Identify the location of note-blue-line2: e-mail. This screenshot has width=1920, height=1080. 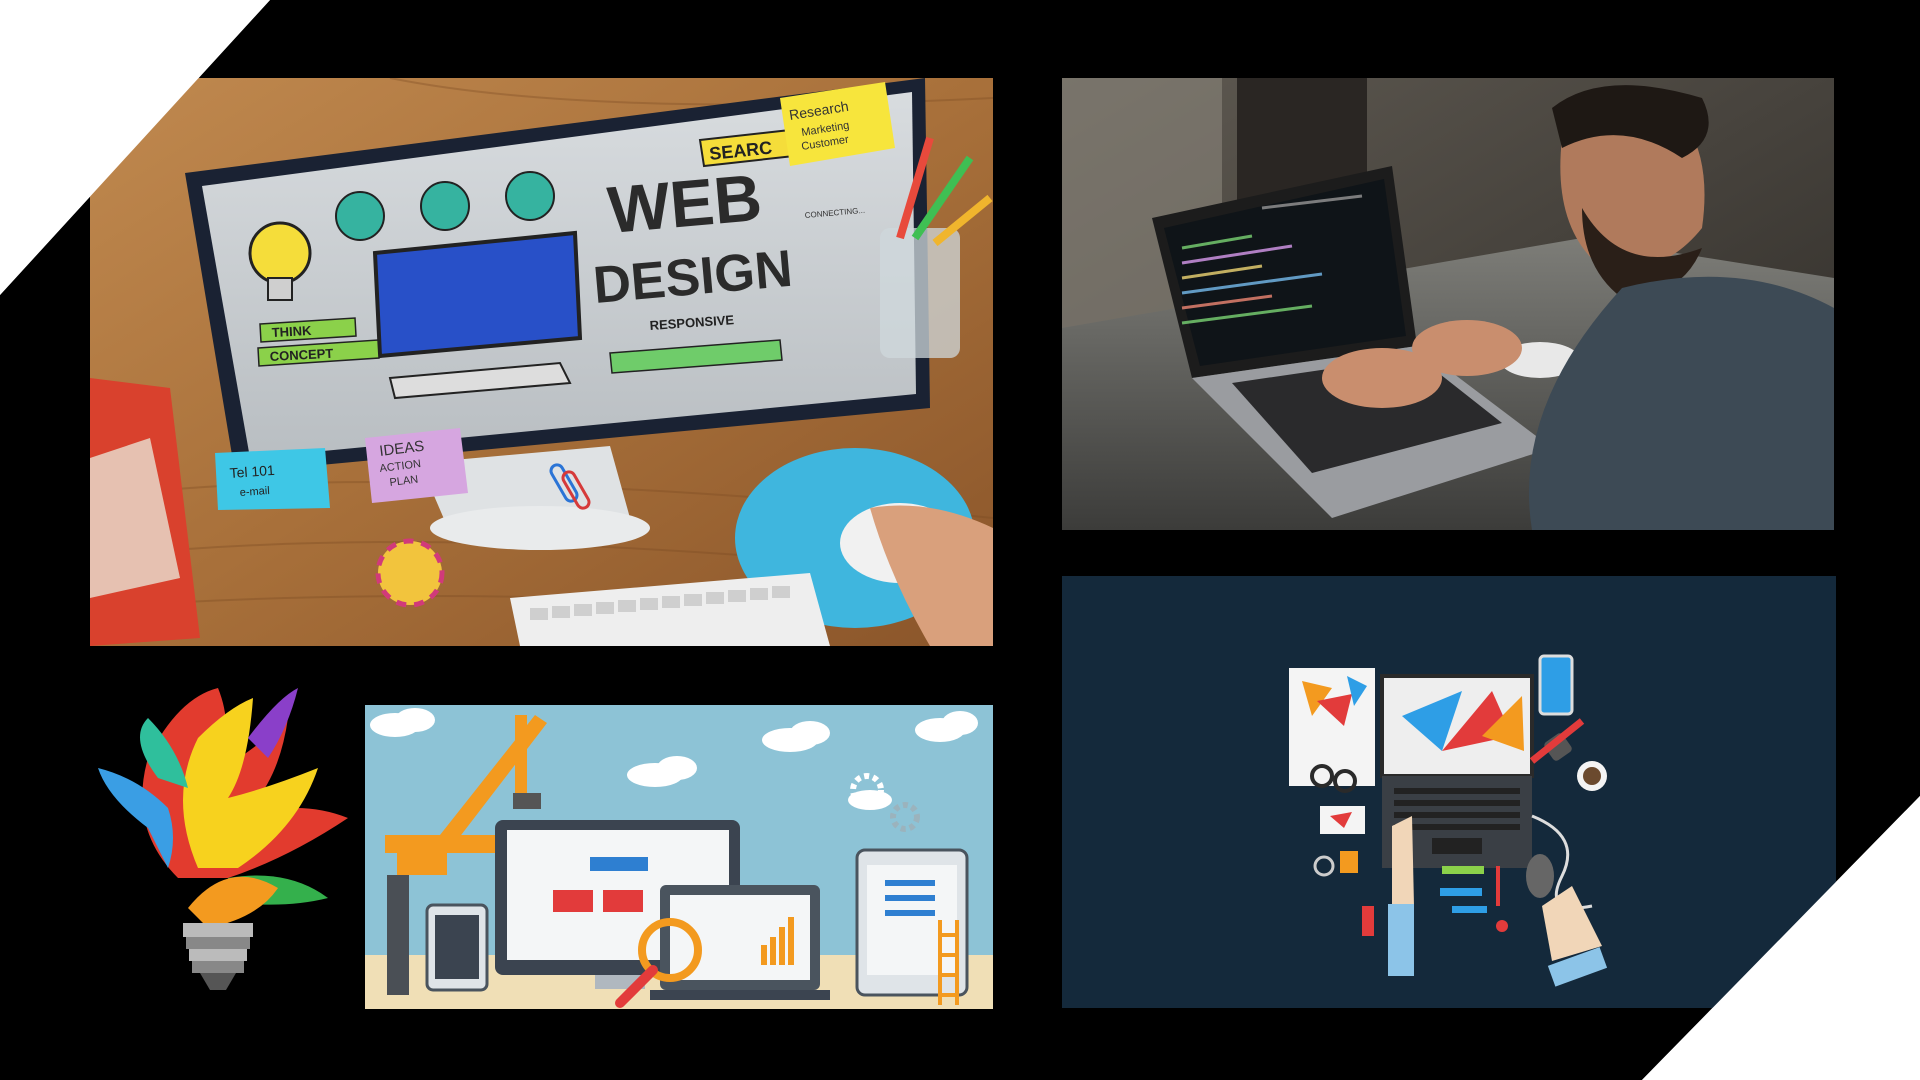
(254, 492).